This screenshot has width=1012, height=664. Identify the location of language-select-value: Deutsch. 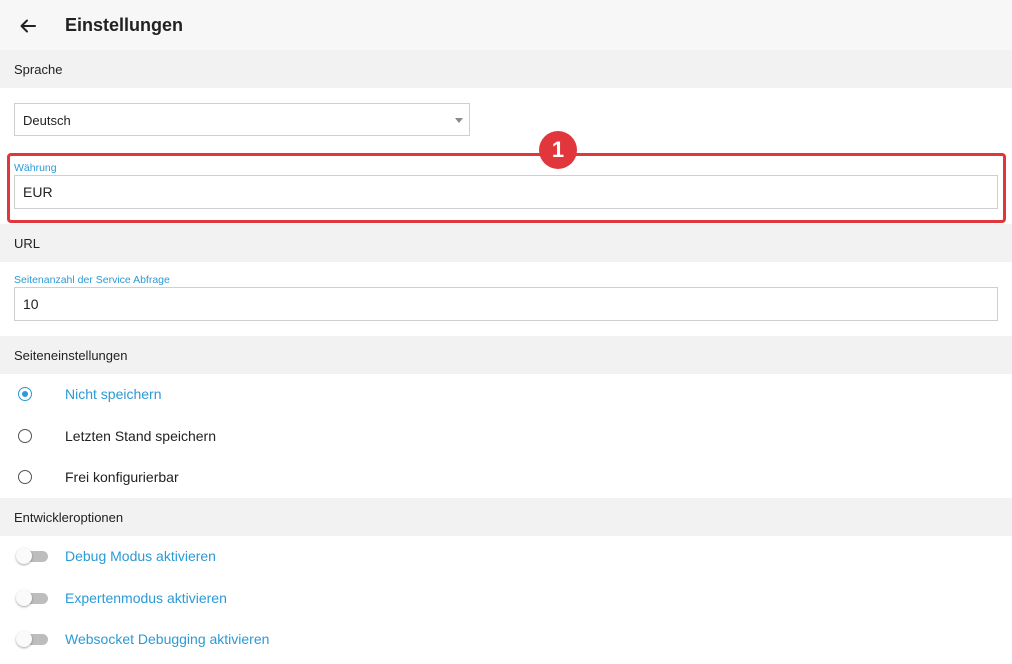
(47, 120).